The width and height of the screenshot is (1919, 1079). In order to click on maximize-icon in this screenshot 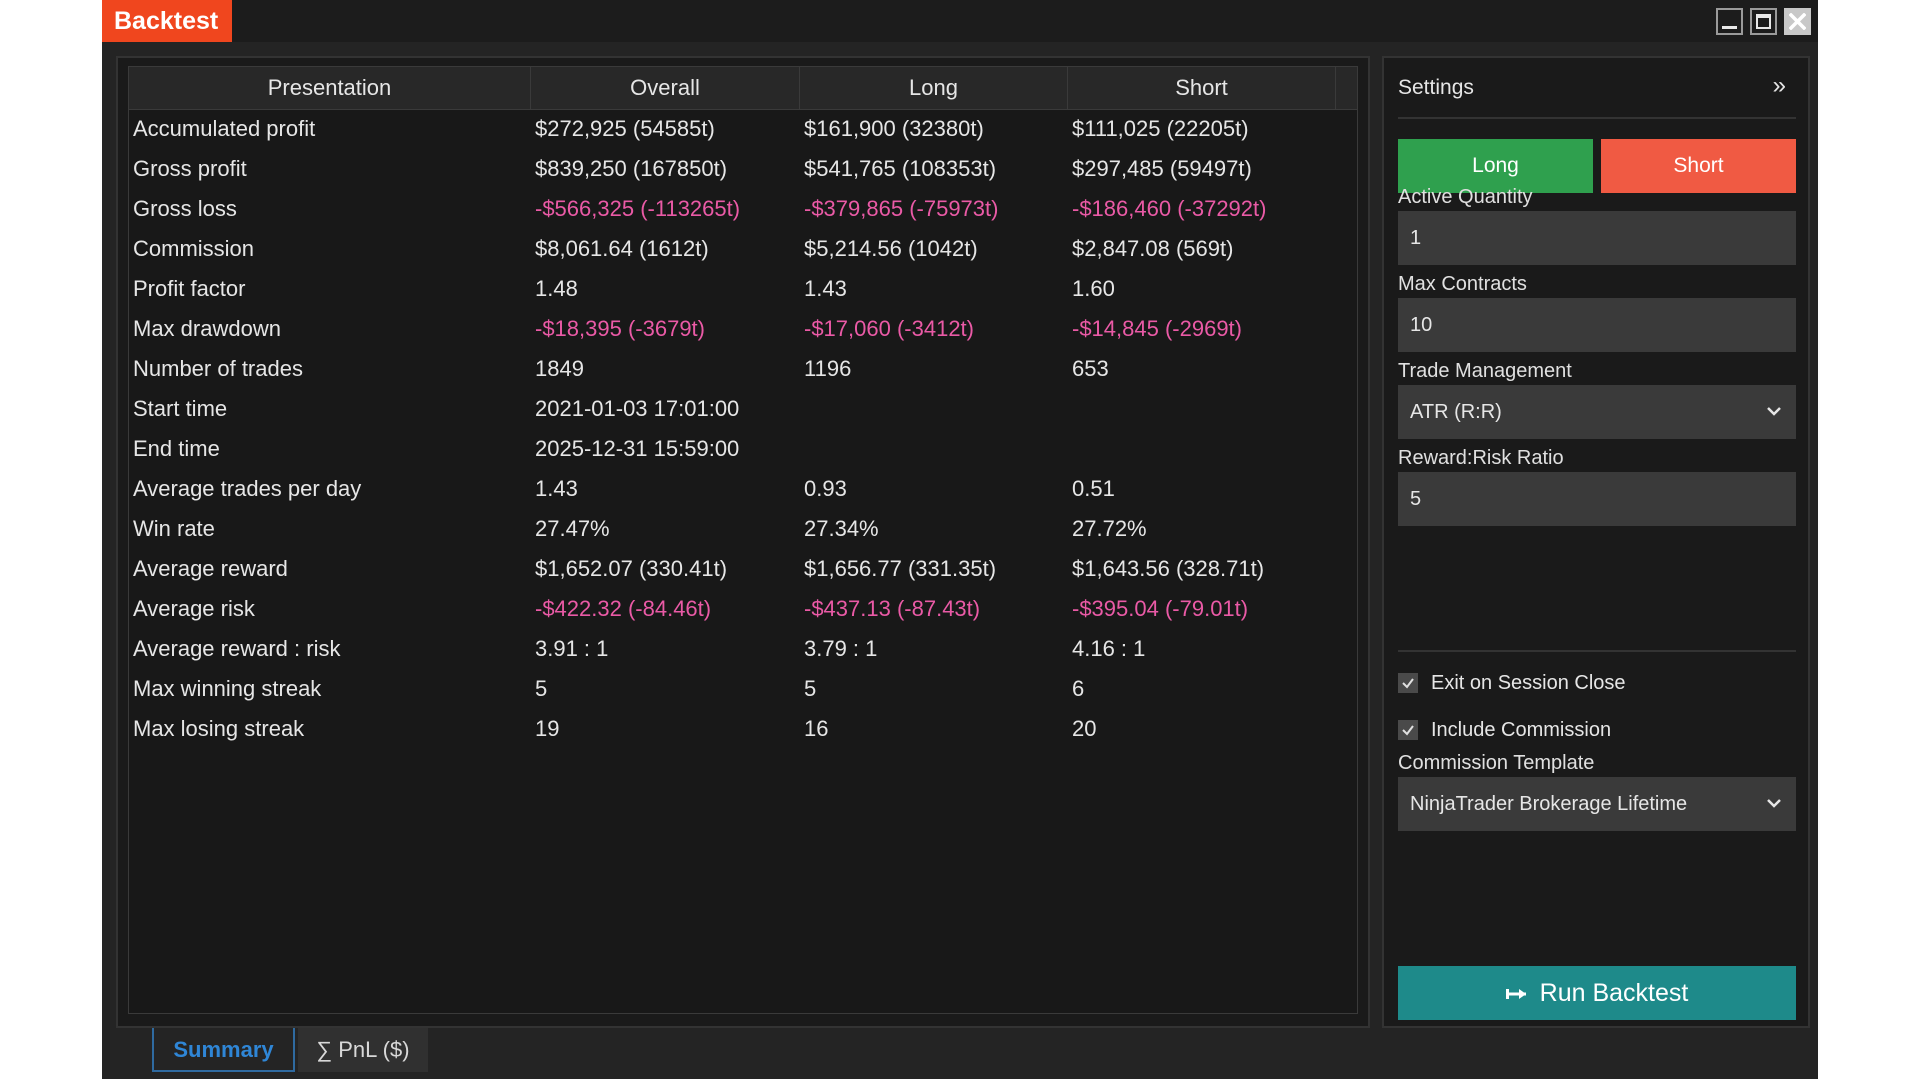, I will do `click(1763, 21)`.